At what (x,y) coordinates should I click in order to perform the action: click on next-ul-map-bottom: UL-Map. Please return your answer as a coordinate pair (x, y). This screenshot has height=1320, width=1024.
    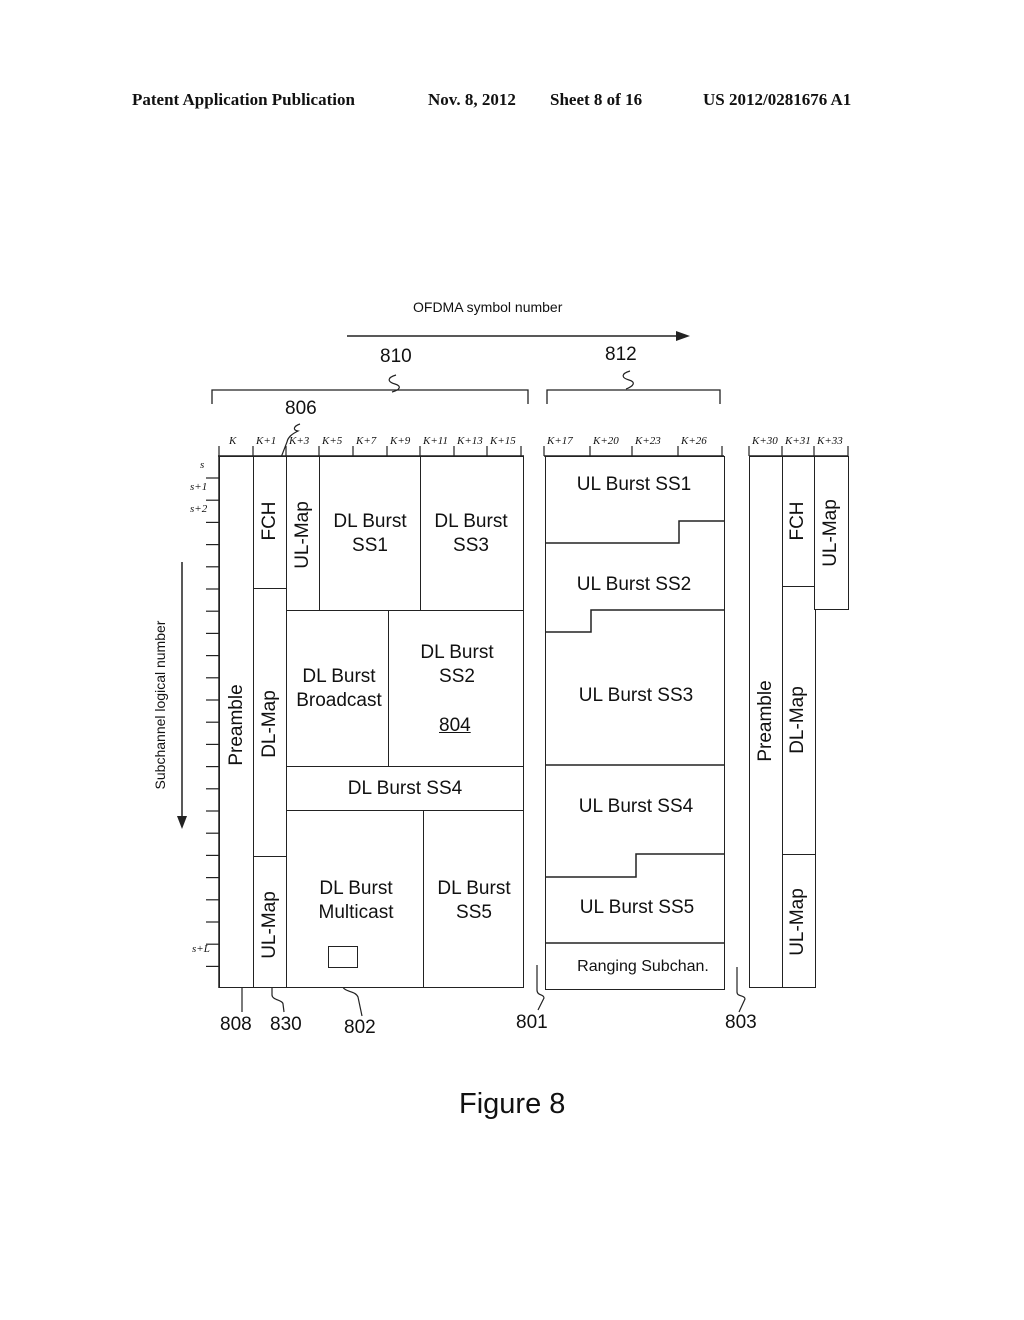
    Looking at the image, I should click on (799, 921).